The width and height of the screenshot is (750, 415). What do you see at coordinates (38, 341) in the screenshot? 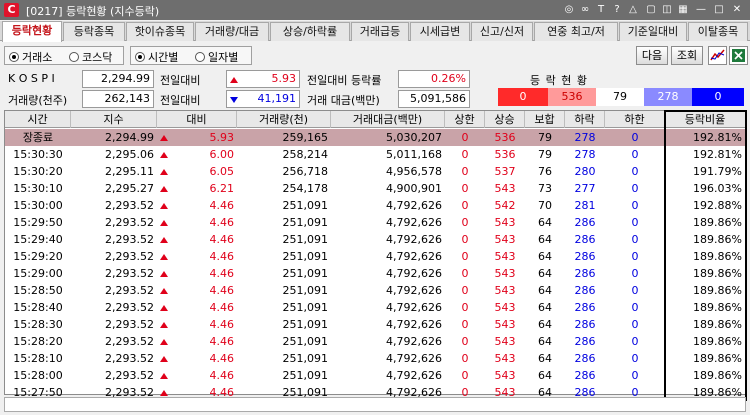
I see `cell-time: 15:28:20` at bounding box center [38, 341].